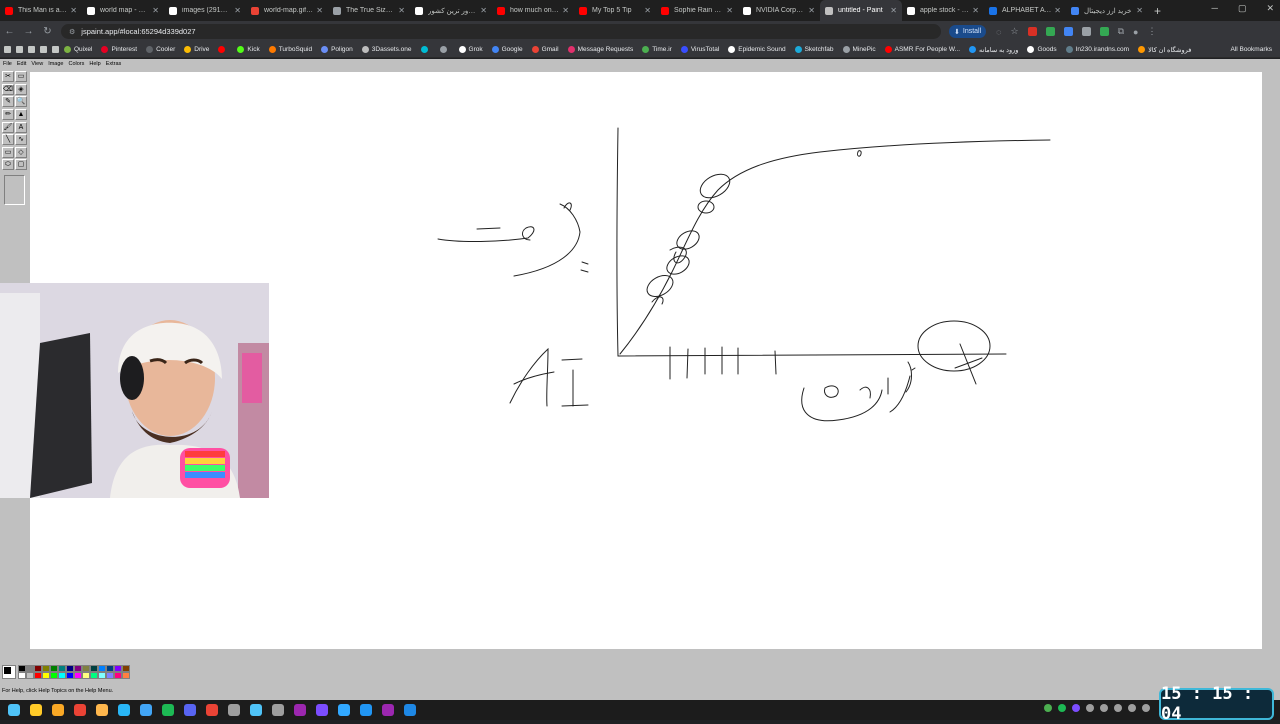 Image resolution: width=1280 pixels, height=724 pixels. I want to click on bookmark-item: Pinterest, so click(119, 49).